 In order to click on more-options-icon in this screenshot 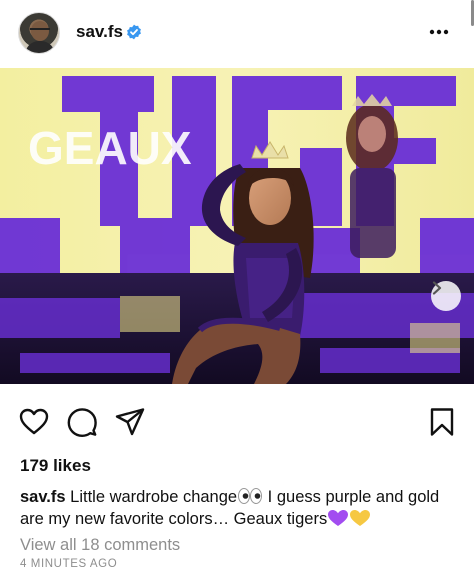, I will do `click(439, 32)`.